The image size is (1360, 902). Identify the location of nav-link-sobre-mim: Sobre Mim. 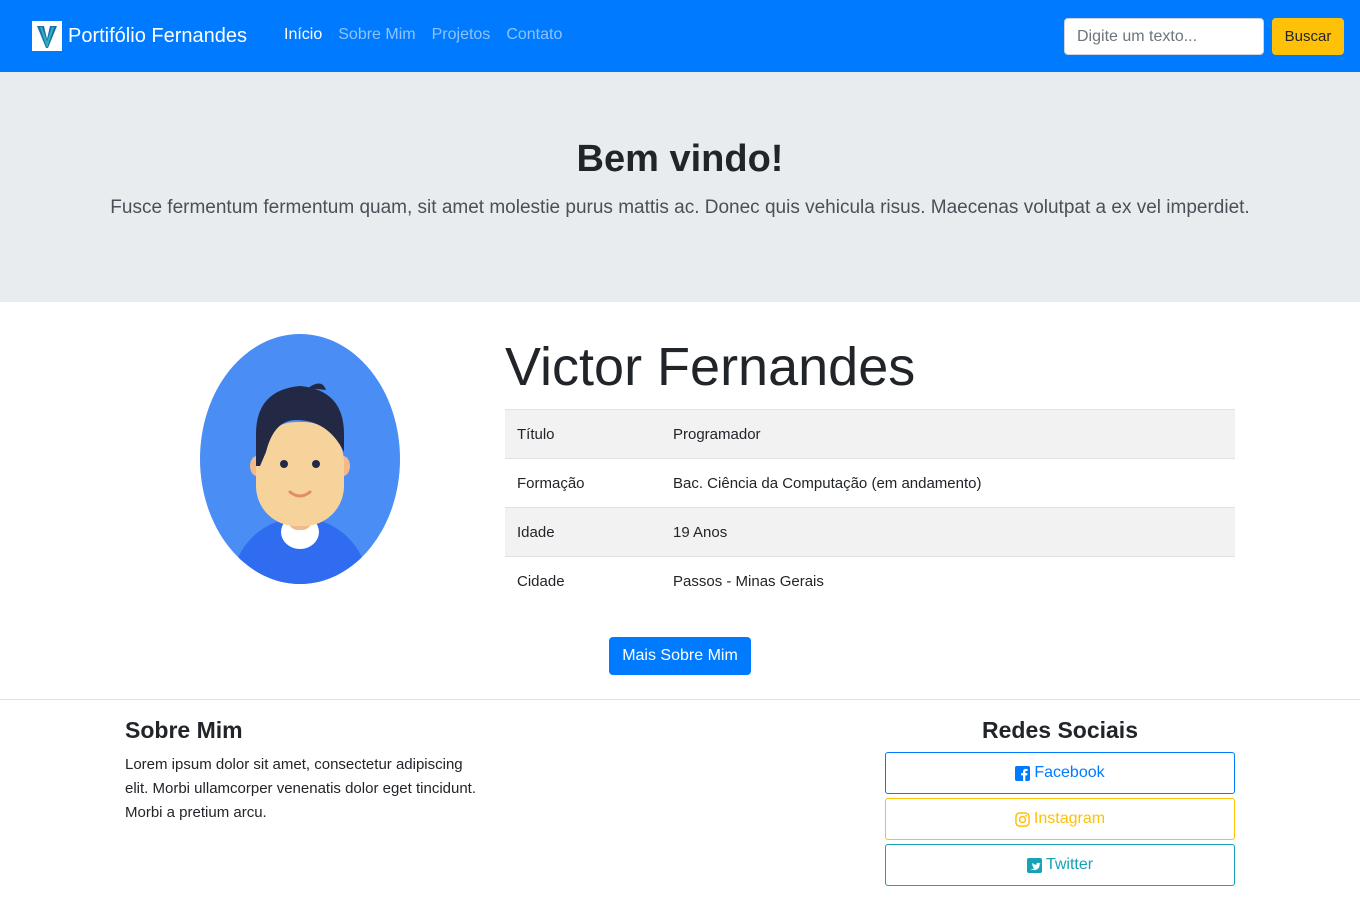
(376, 35).